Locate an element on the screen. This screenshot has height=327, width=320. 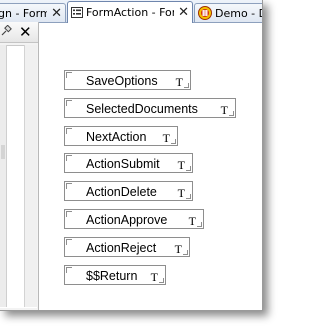
field-actiondelete: ActionDelete T is located at coordinates (128, 191).